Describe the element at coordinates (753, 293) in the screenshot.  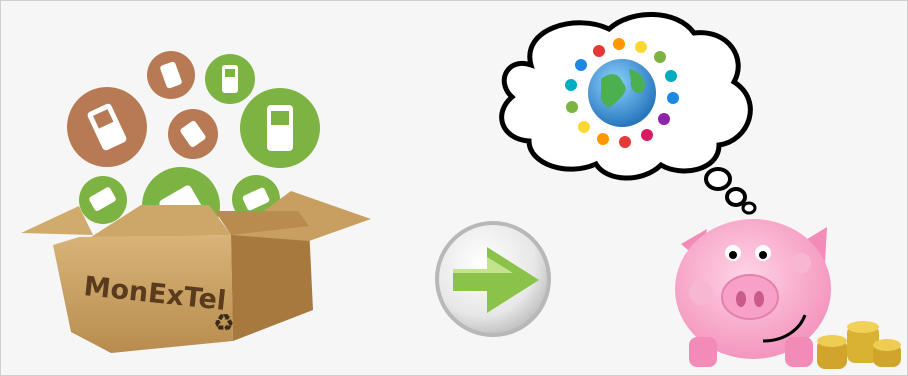
I see `piggy-bank-icon` at that location.